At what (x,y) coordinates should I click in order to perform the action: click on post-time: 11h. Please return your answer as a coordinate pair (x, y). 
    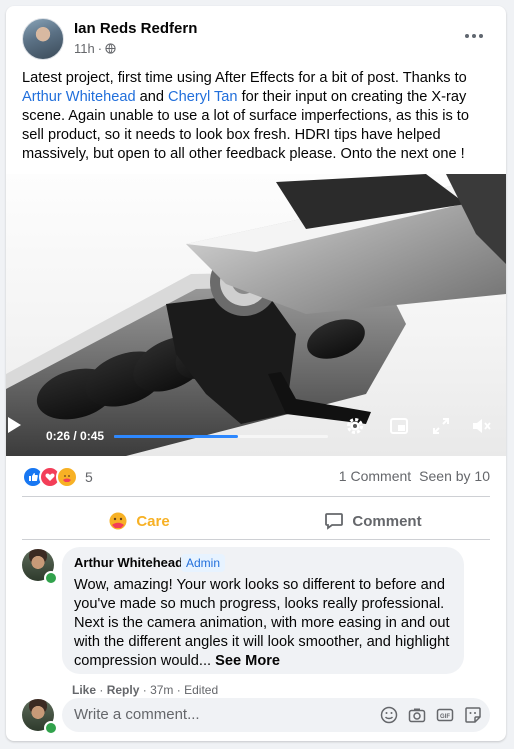
    Looking at the image, I should click on (84, 48).